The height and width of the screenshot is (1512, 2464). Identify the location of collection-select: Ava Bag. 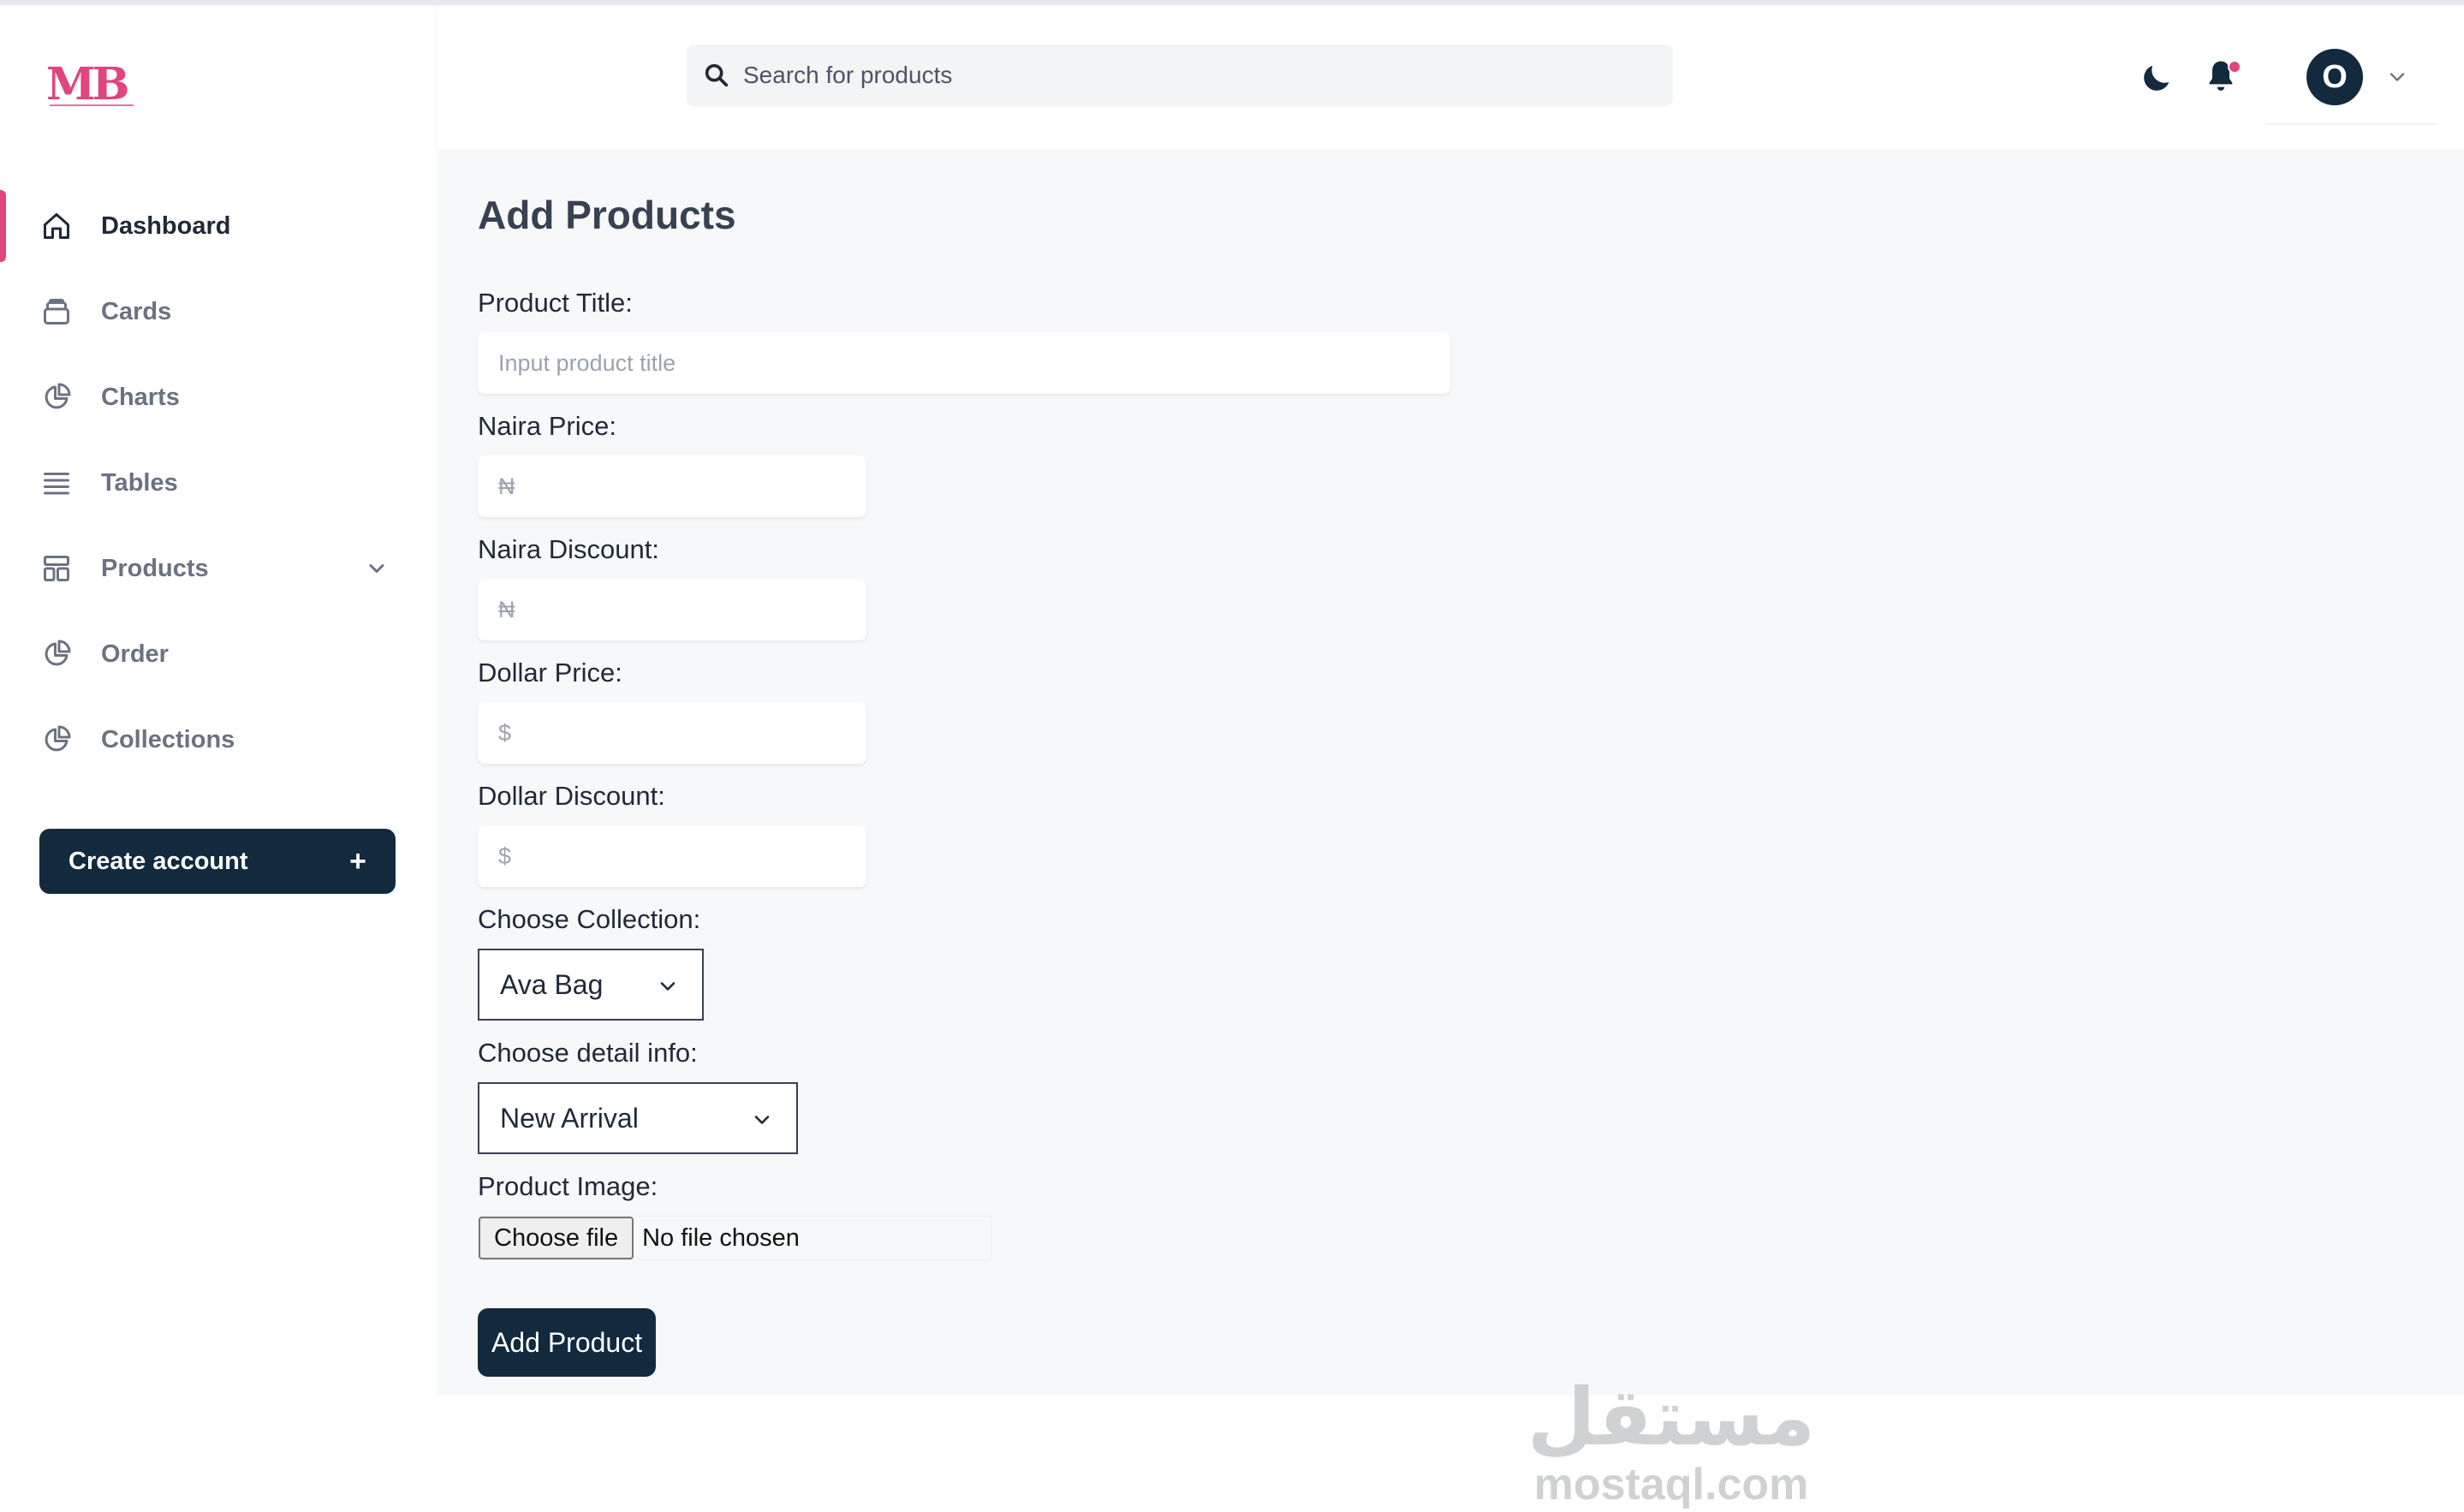
(591, 985).